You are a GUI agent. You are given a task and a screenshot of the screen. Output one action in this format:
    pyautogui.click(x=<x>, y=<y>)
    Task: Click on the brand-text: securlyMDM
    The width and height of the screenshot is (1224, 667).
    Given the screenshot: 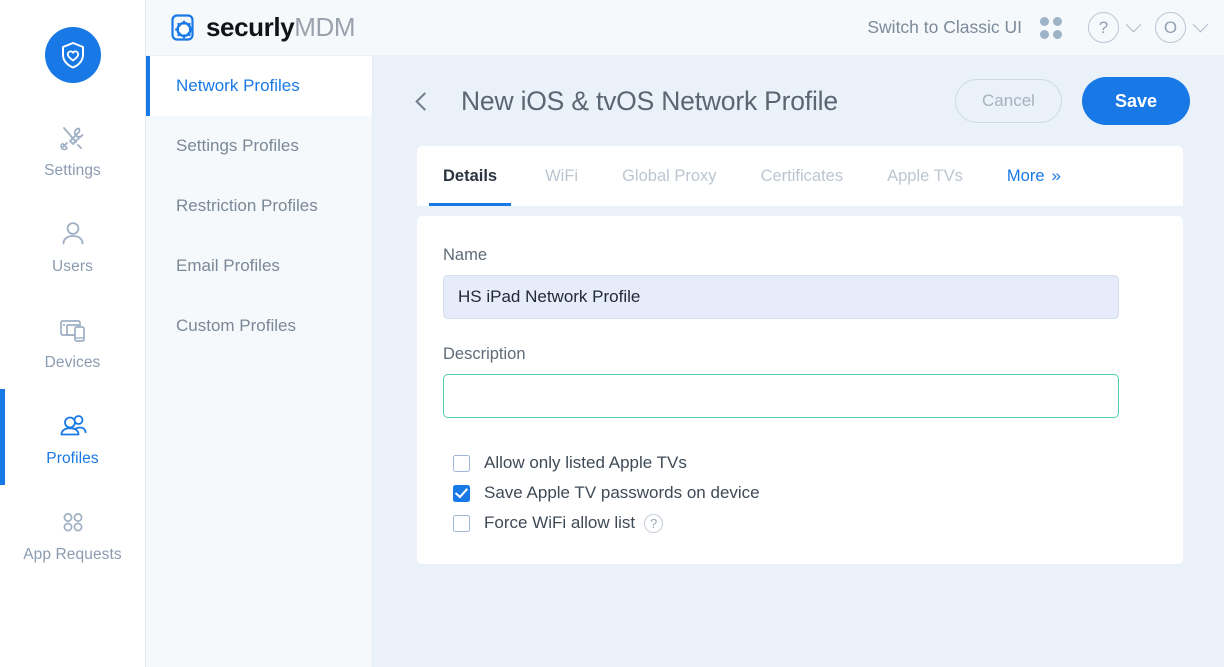 What is the action you would take?
    pyautogui.click(x=281, y=27)
    